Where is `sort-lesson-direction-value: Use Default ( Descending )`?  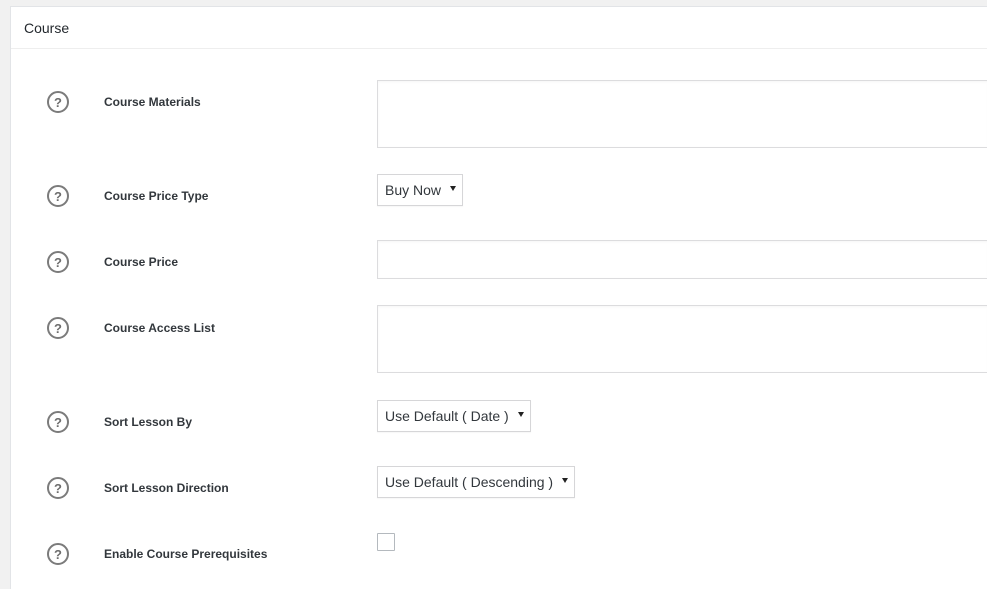
sort-lesson-direction-value: Use Default ( Descending ) is located at coordinates (469, 482).